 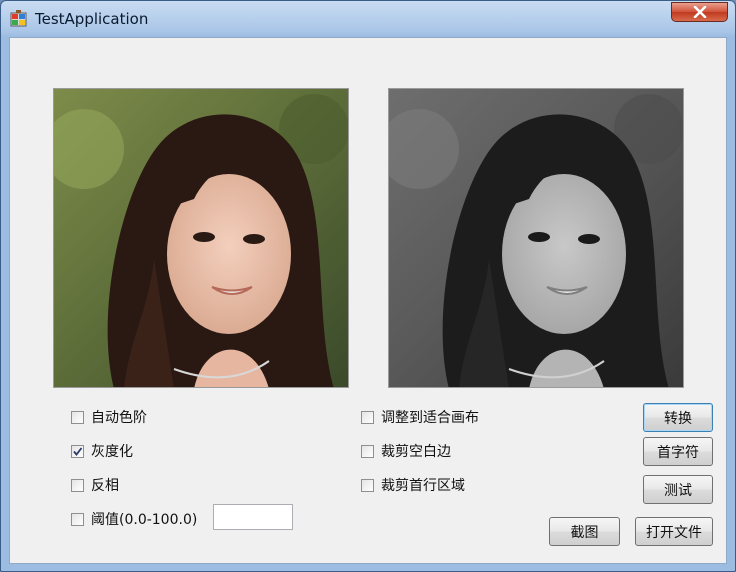 I want to click on grayscale-checkbox, so click(x=77, y=451).